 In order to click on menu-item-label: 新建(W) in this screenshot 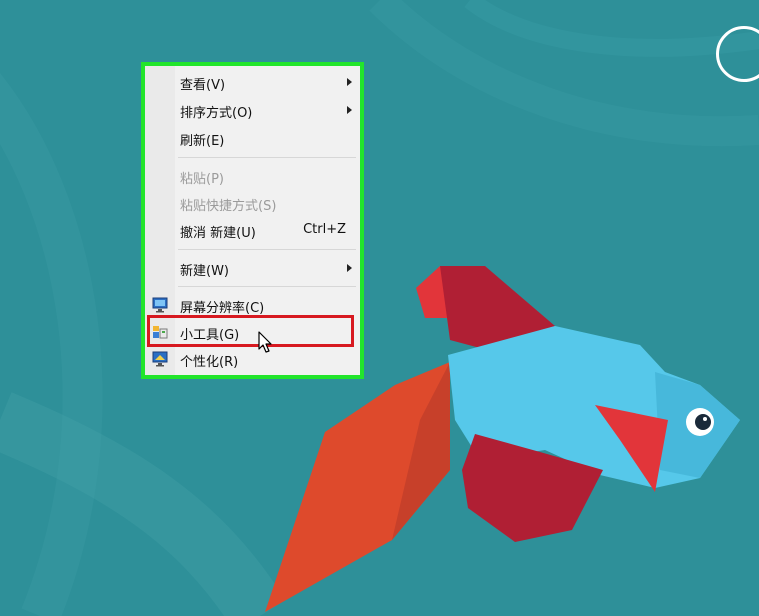, I will do `click(204, 271)`.